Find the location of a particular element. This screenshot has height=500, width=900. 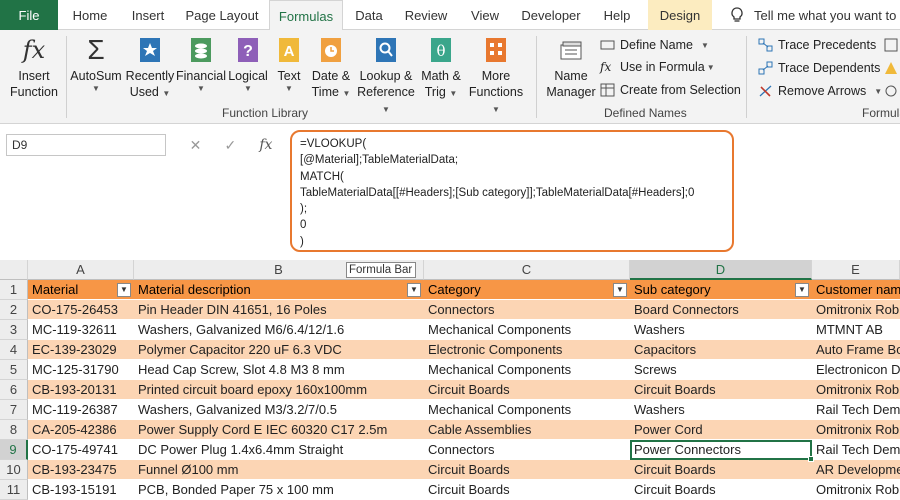

tab-data: Data is located at coordinates (369, 15).